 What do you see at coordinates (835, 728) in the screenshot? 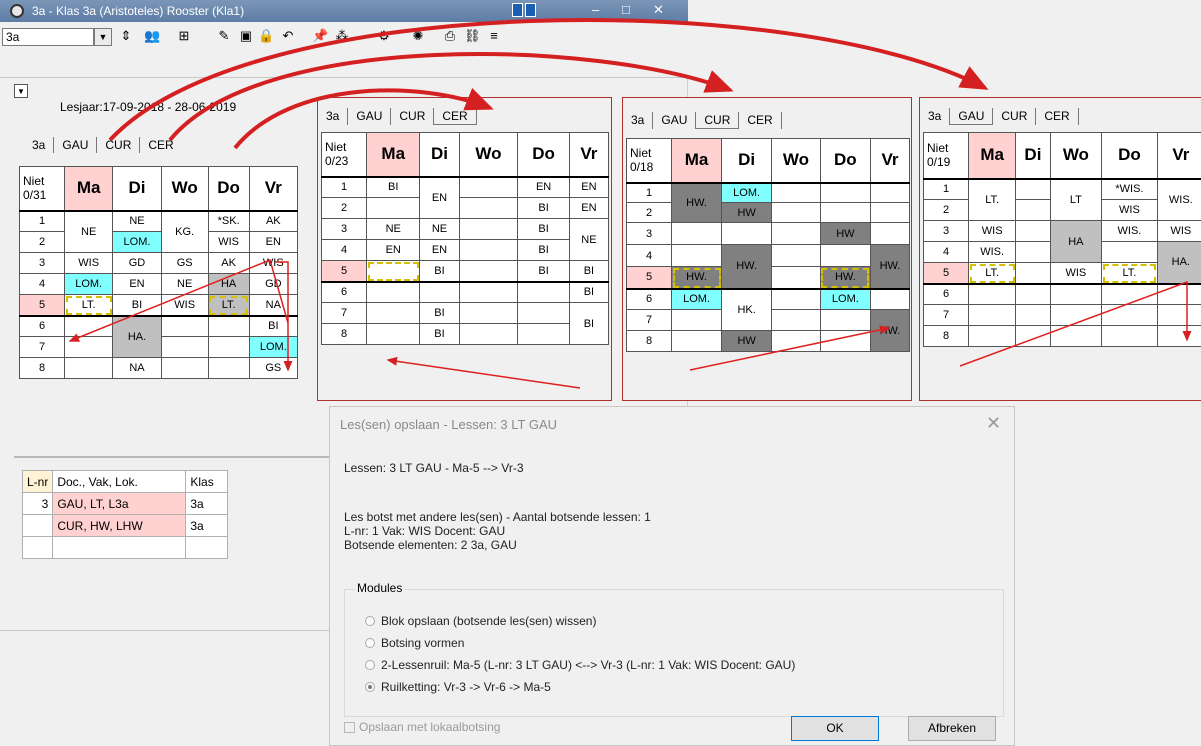
I see `ok-button: OK` at bounding box center [835, 728].